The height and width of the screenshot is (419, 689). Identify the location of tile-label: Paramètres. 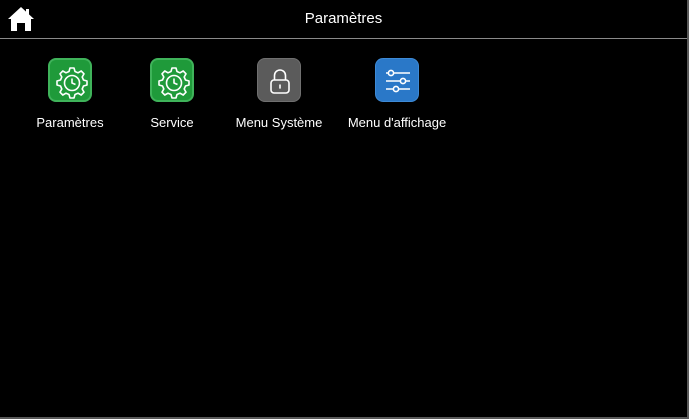
(70, 122).